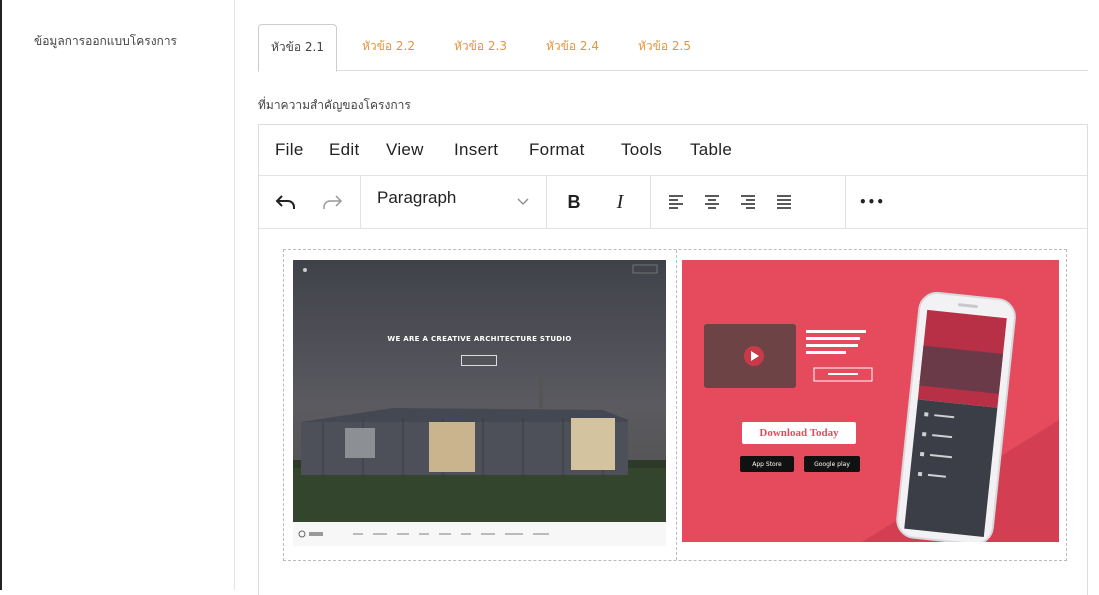 The height and width of the screenshot is (595, 1099). I want to click on menu-table: Table, so click(711, 150).